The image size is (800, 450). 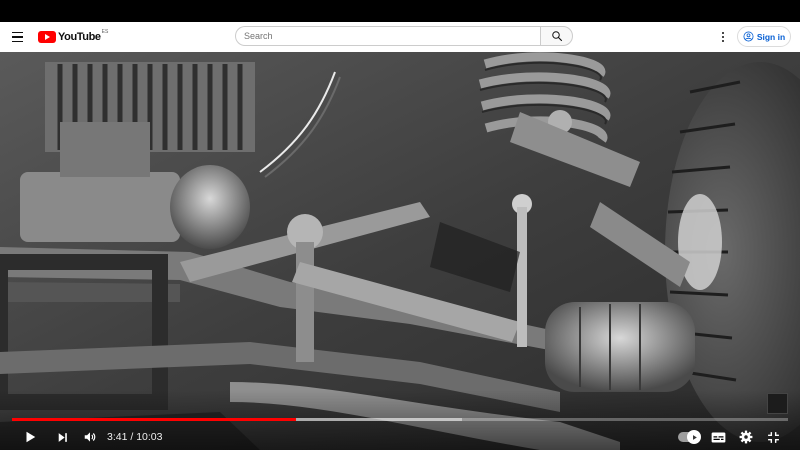 I want to click on autoplay-toggle, so click(x=689, y=437).